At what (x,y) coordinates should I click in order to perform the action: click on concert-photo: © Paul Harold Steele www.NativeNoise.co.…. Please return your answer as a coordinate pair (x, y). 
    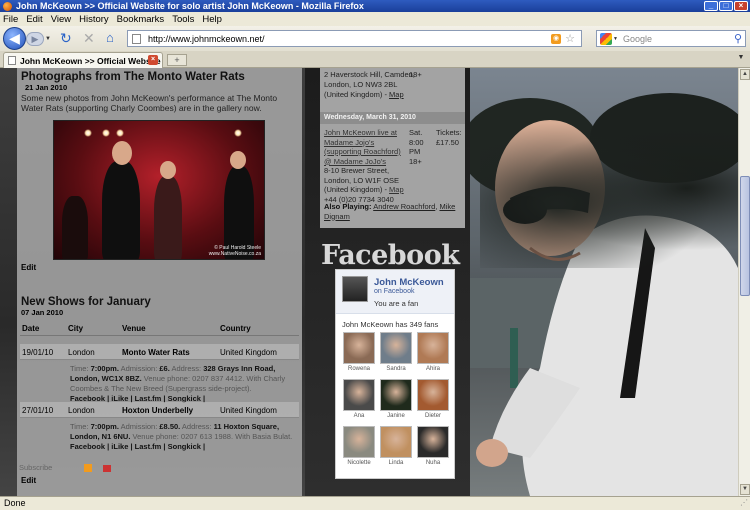
    Looking at the image, I should click on (159, 190).